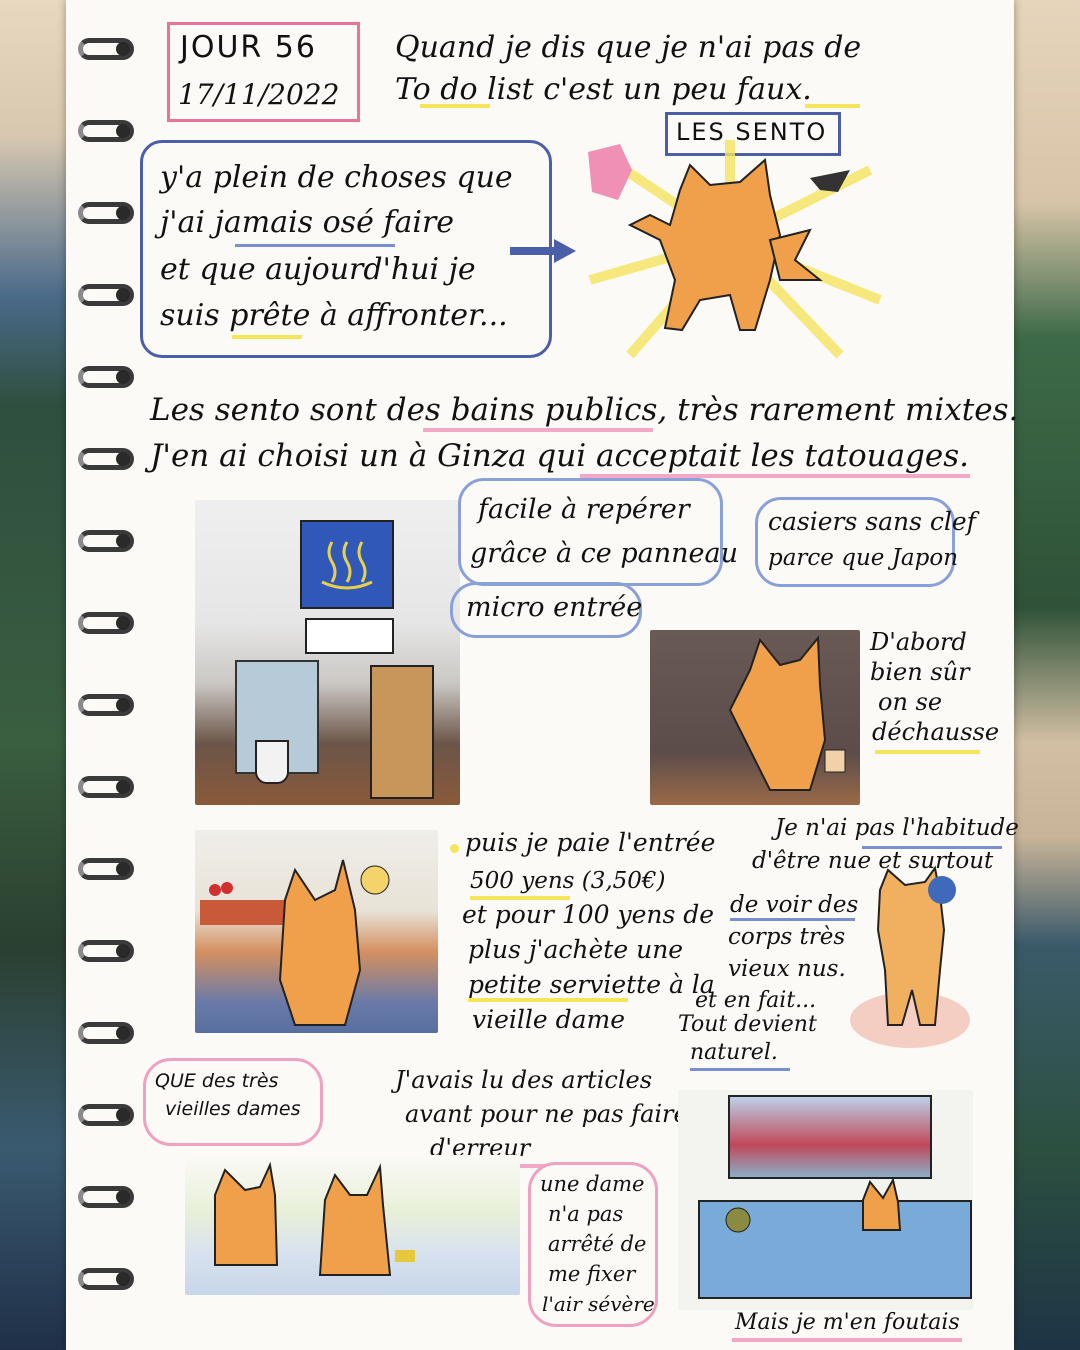 The image size is (1080, 1350). What do you see at coordinates (734, 1052) in the screenshot?
I see `habitude-line-8: naturel.` at bounding box center [734, 1052].